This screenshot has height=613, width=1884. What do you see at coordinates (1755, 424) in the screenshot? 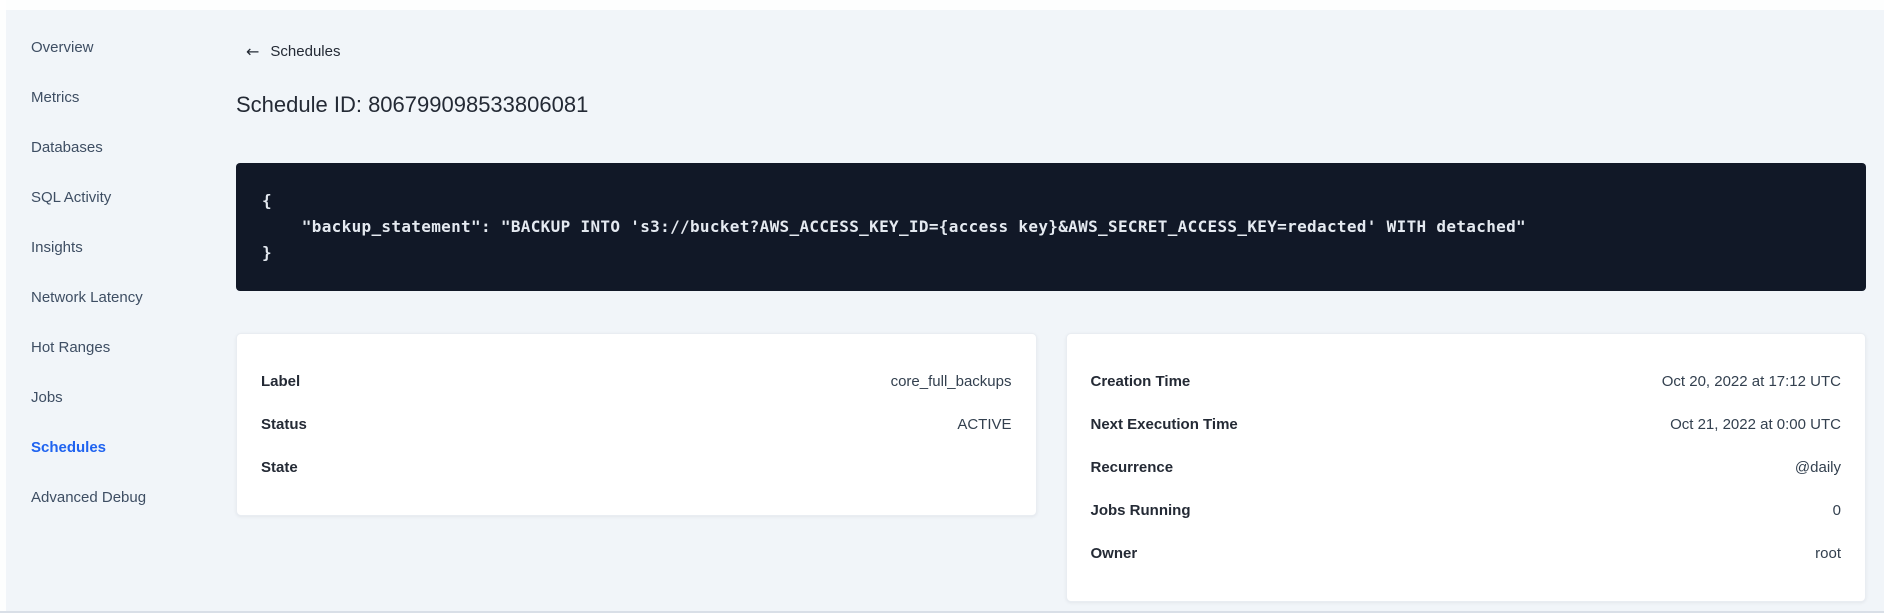
I see `detail-row-value: Oct 21, 2022 at 0:00 UTC` at bounding box center [1755, 424].